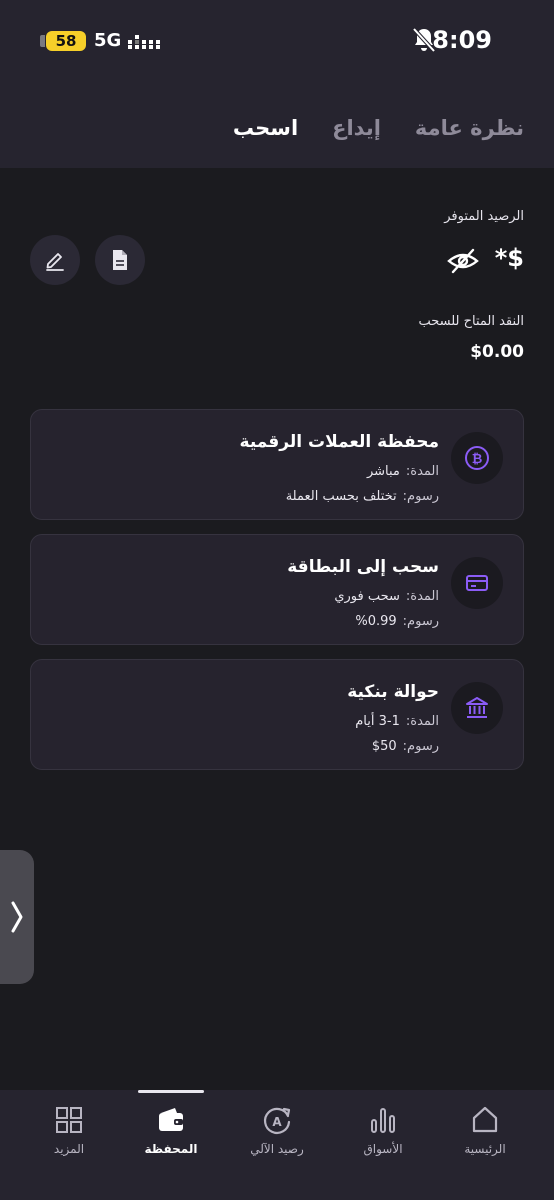 This screenshot has width=554, height=1200. What do you see at coordinates (339, 442) in the screenshot?
I see `method-title: محفظة العملات الرقمية` at bounding box center [339, 442].